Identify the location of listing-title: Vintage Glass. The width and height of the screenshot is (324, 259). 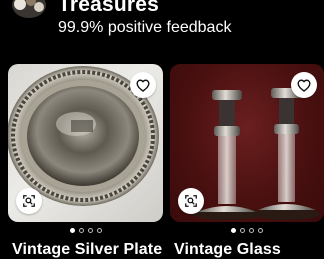
(227, 250).